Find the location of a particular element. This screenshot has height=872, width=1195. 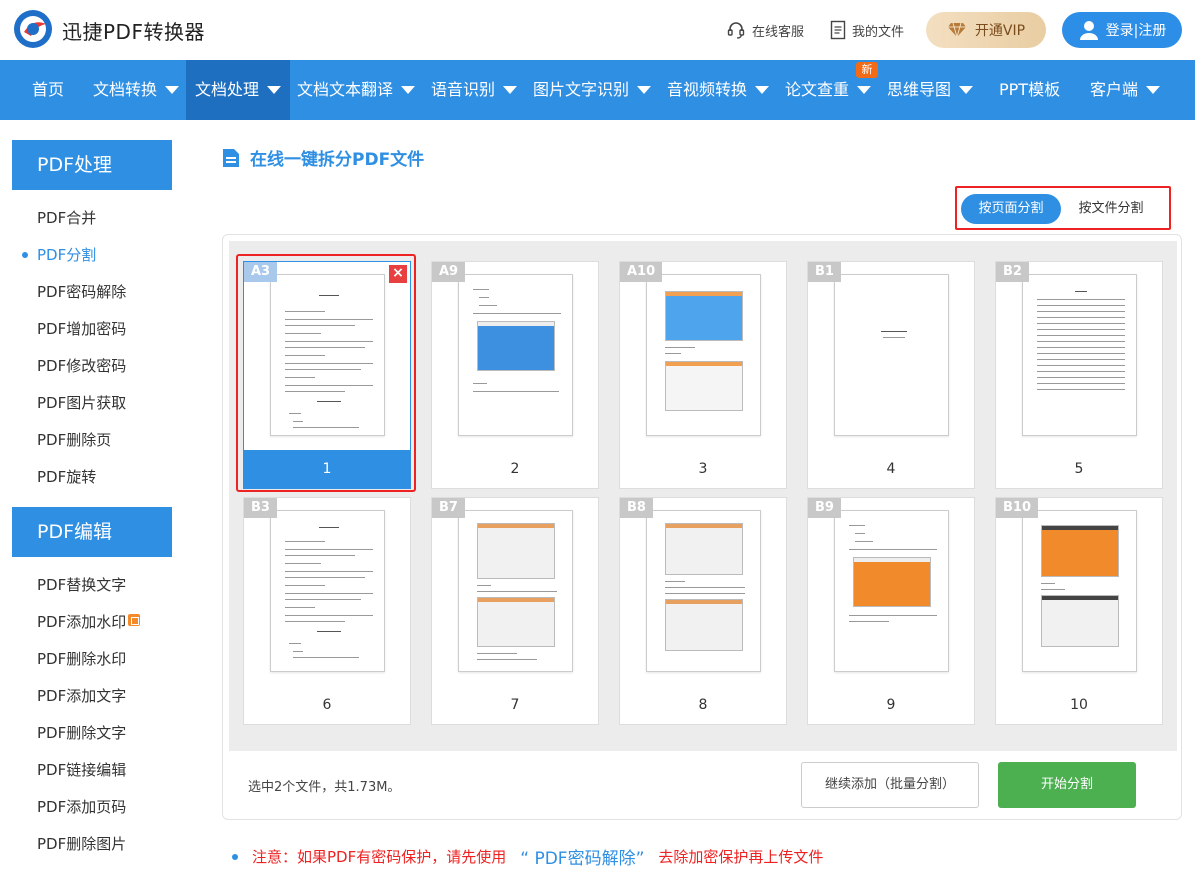

page-number: 9 is located at coordinates (891, 705).